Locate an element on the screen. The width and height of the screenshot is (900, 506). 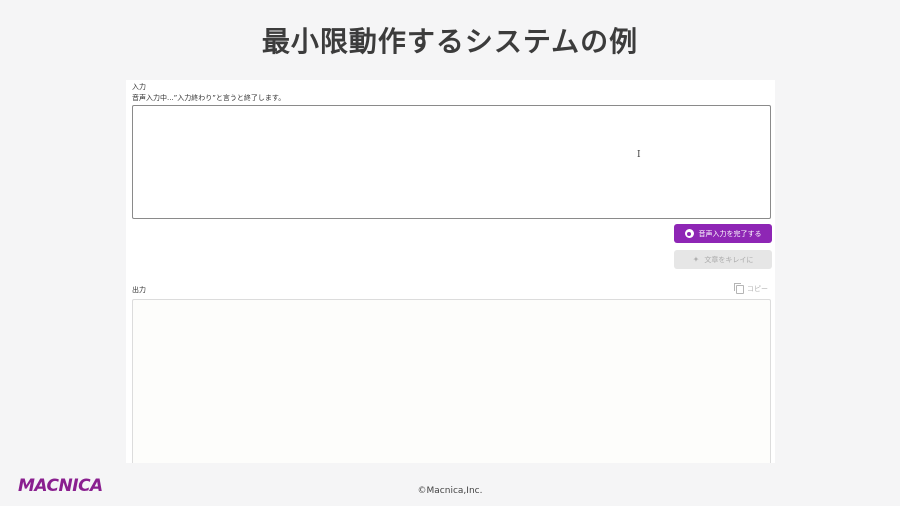
cleanup-text-button: ✦ 文章をキレイに is located at coordinates (723, 259).